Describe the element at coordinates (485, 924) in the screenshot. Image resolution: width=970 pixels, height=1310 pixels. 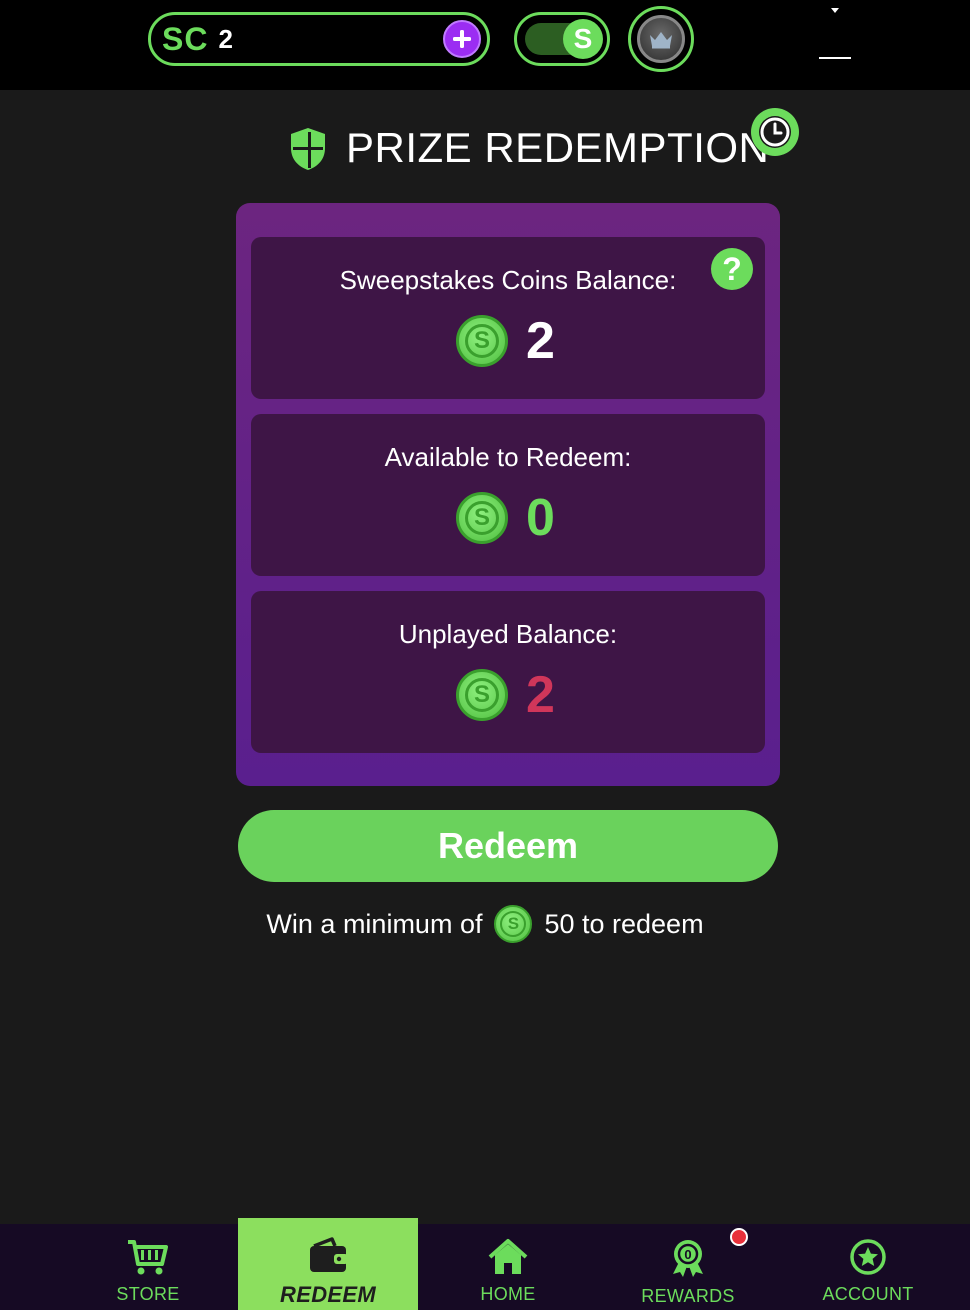
I see `minimum-redeem-note: Win a minimum of S 50 to redeem` at that location.